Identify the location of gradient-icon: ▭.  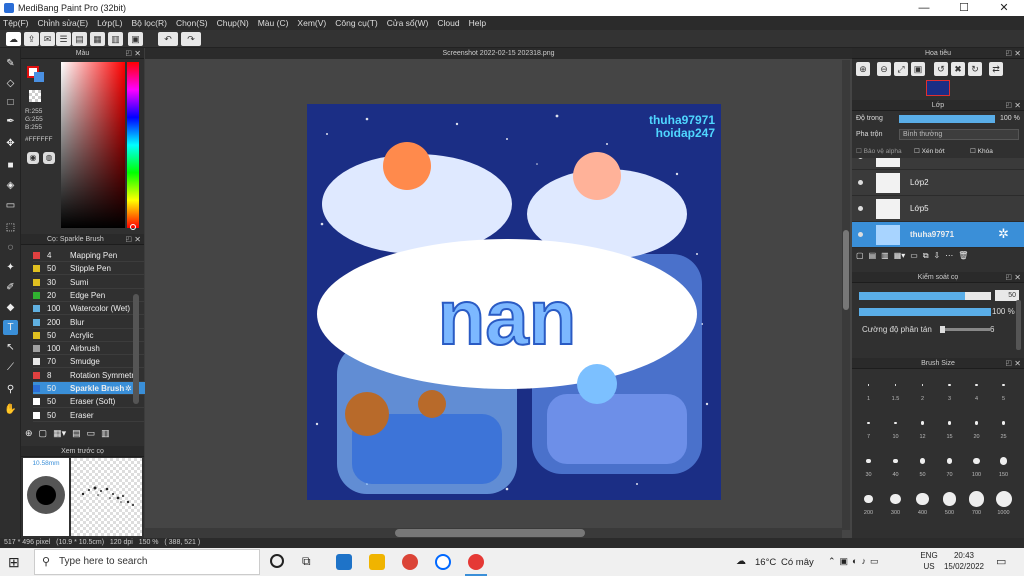
(10, 205).